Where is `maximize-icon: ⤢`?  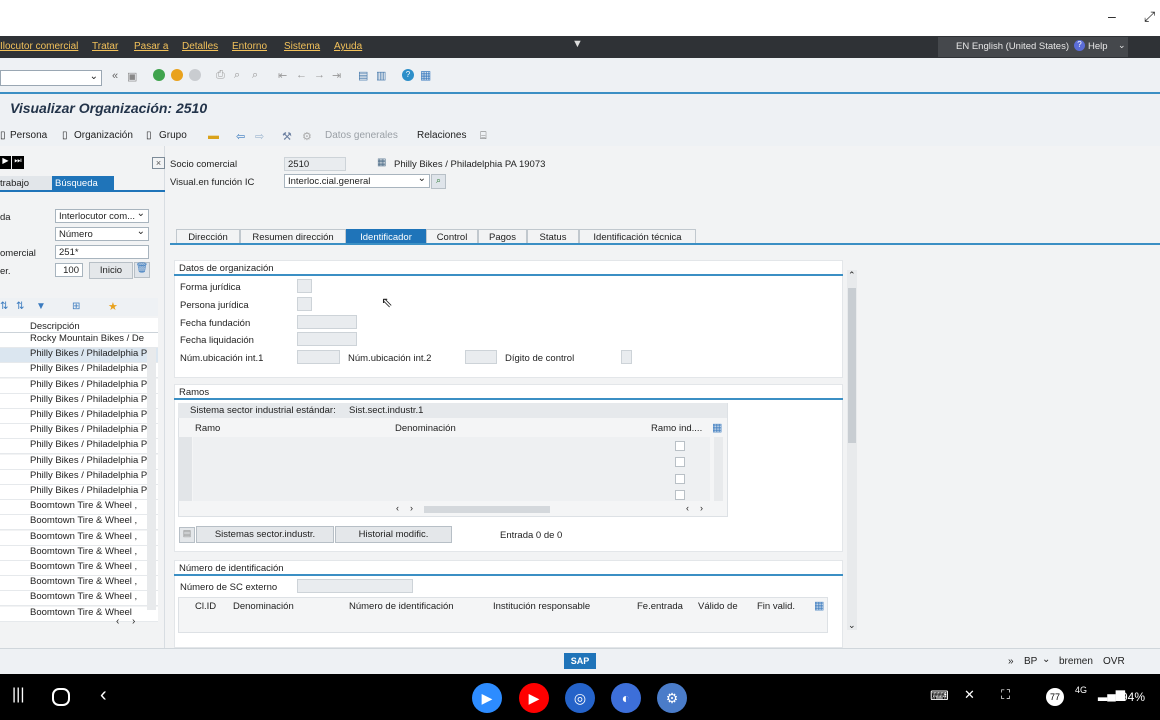
maximize-icon: ⤢ is located at coordinates (1149, 16).